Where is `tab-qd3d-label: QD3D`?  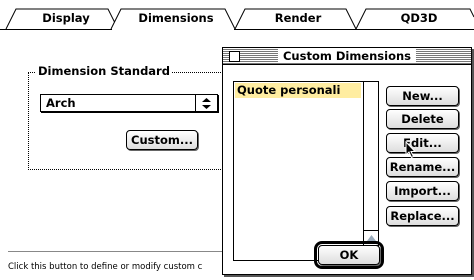 tab-qd3d-label: QD3D is located at coordinates (419, 18).